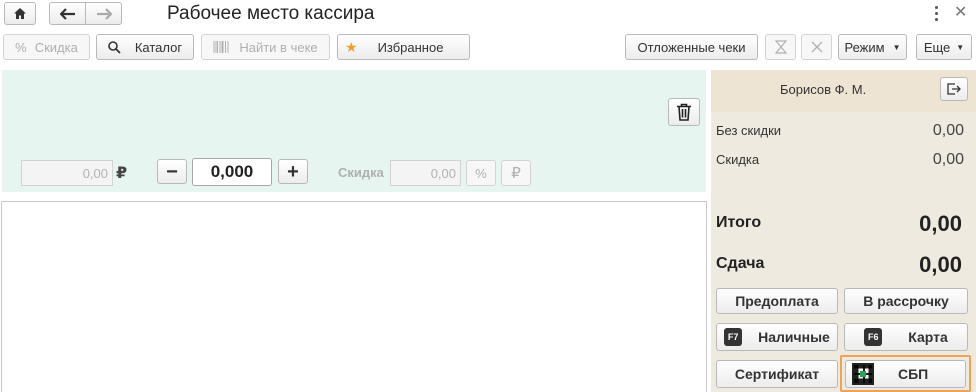 This screenshot has height=392, width=976. I want to click on deferred-receipts-label: Отложенные чеки, so click(691, 47).